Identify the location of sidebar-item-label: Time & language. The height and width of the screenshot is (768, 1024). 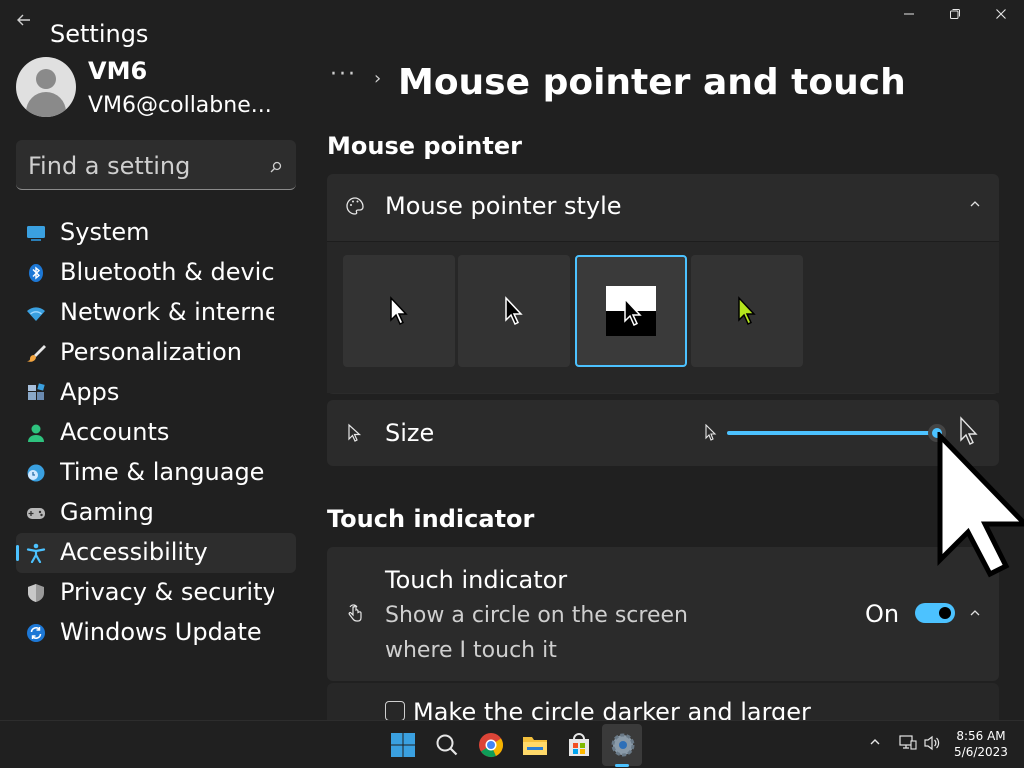
(162, 472).